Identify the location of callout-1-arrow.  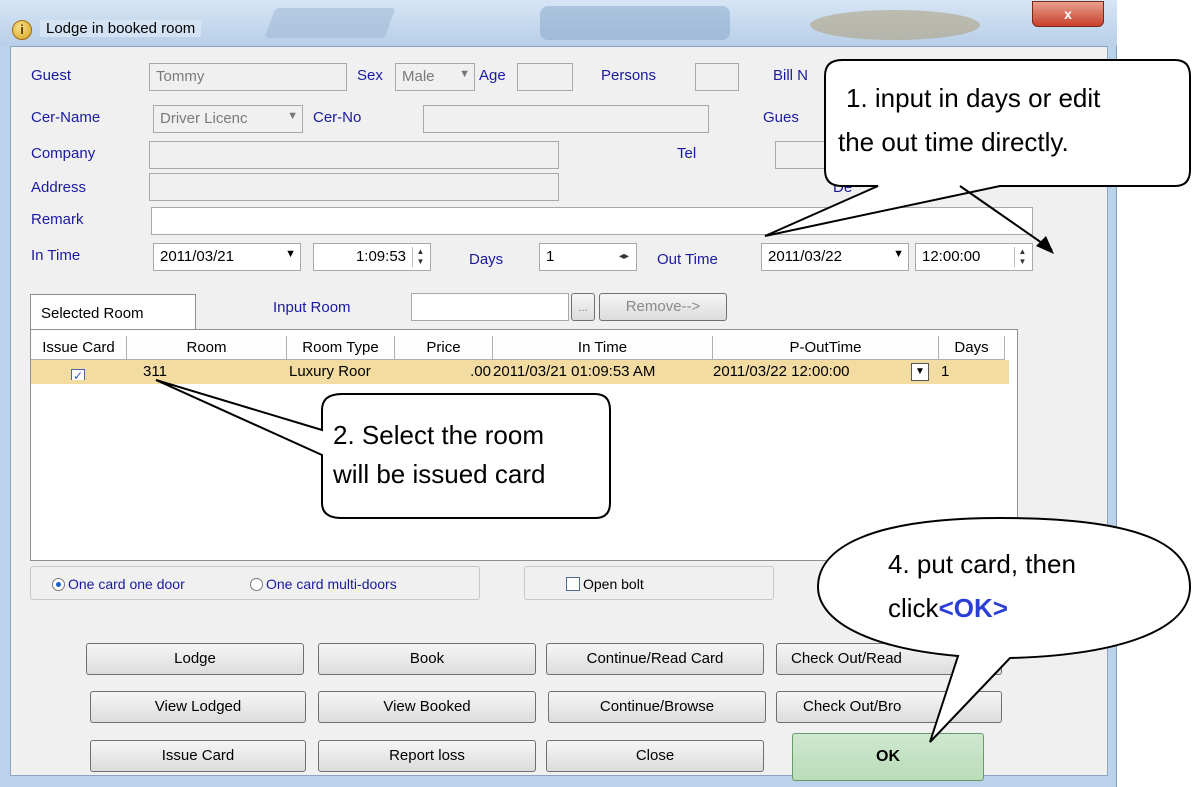
(1006, 218).